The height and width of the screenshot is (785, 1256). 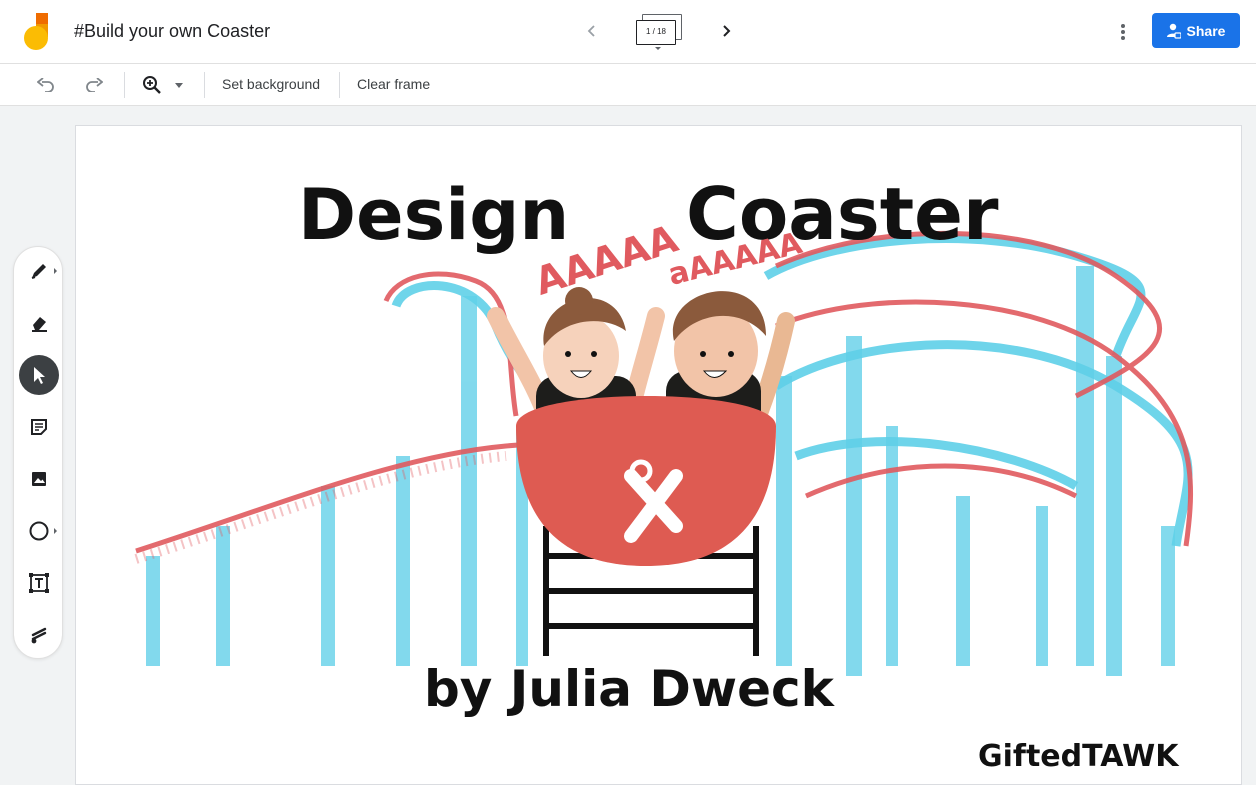 I want to click on chevron-right-icon, so click(x=727, y=31).